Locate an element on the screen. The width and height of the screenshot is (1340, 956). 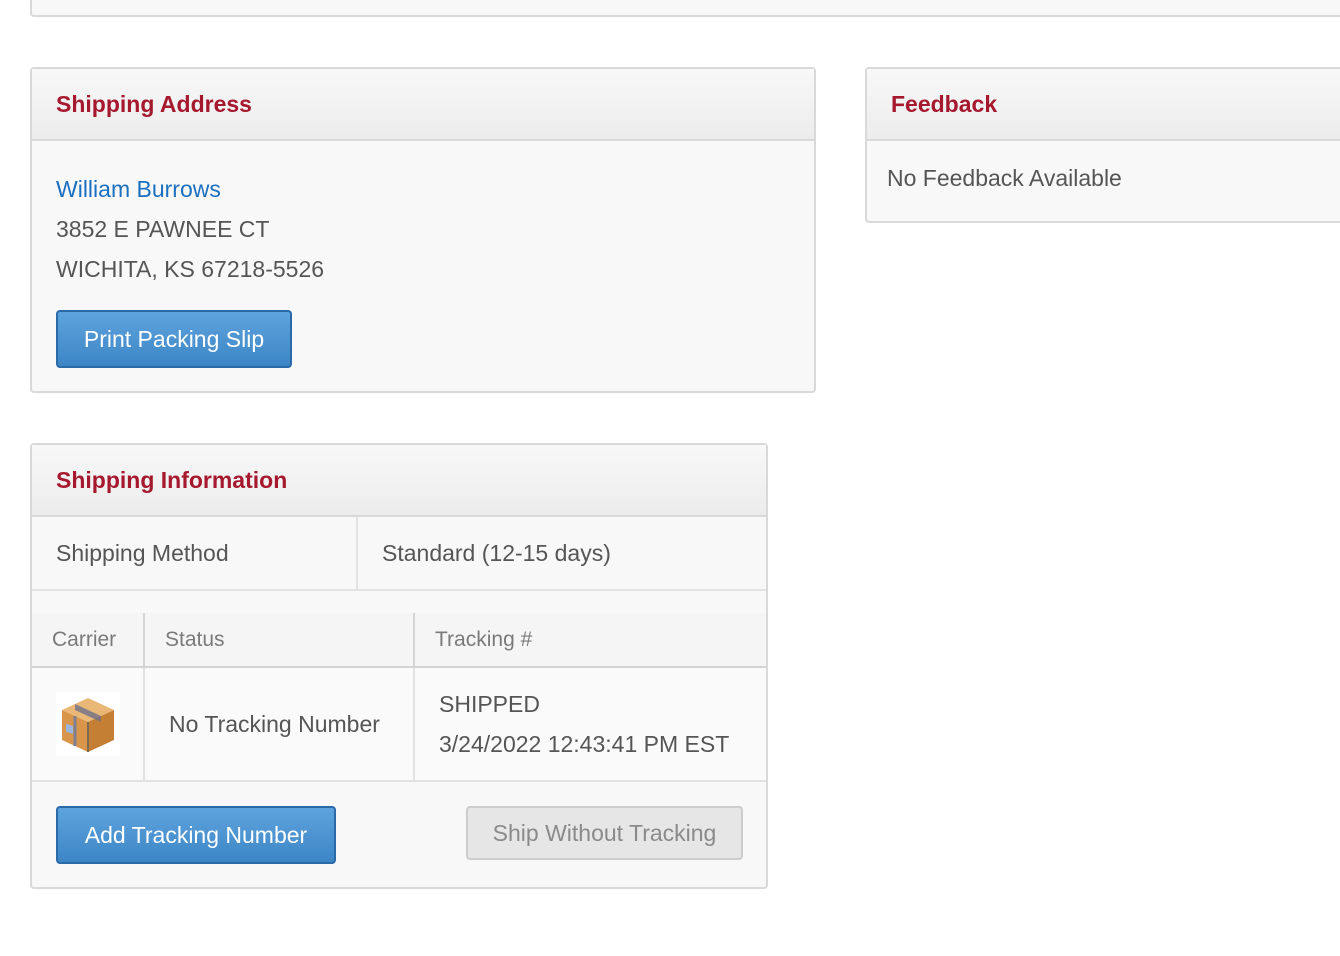
ship-without-tracking-button: Ship Without Tracking is located at coordinates (604, 833).